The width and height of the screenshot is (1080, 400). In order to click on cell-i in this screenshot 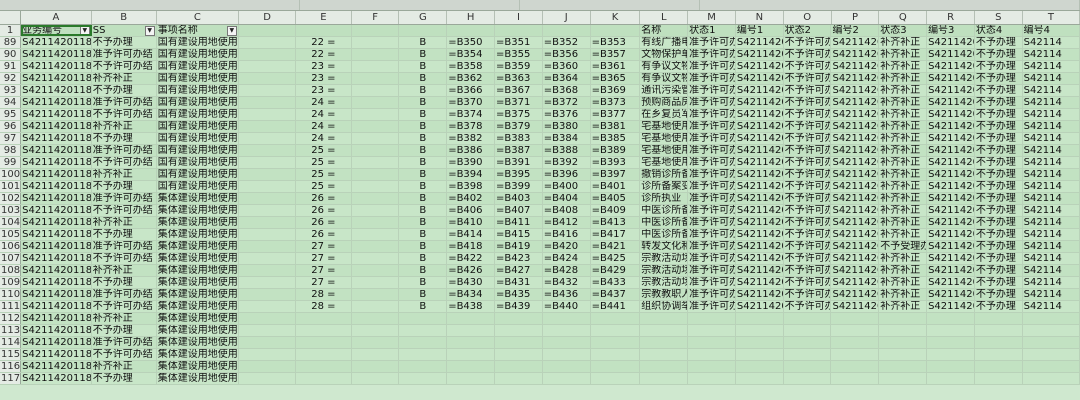, I will do `click(518, 378)`.